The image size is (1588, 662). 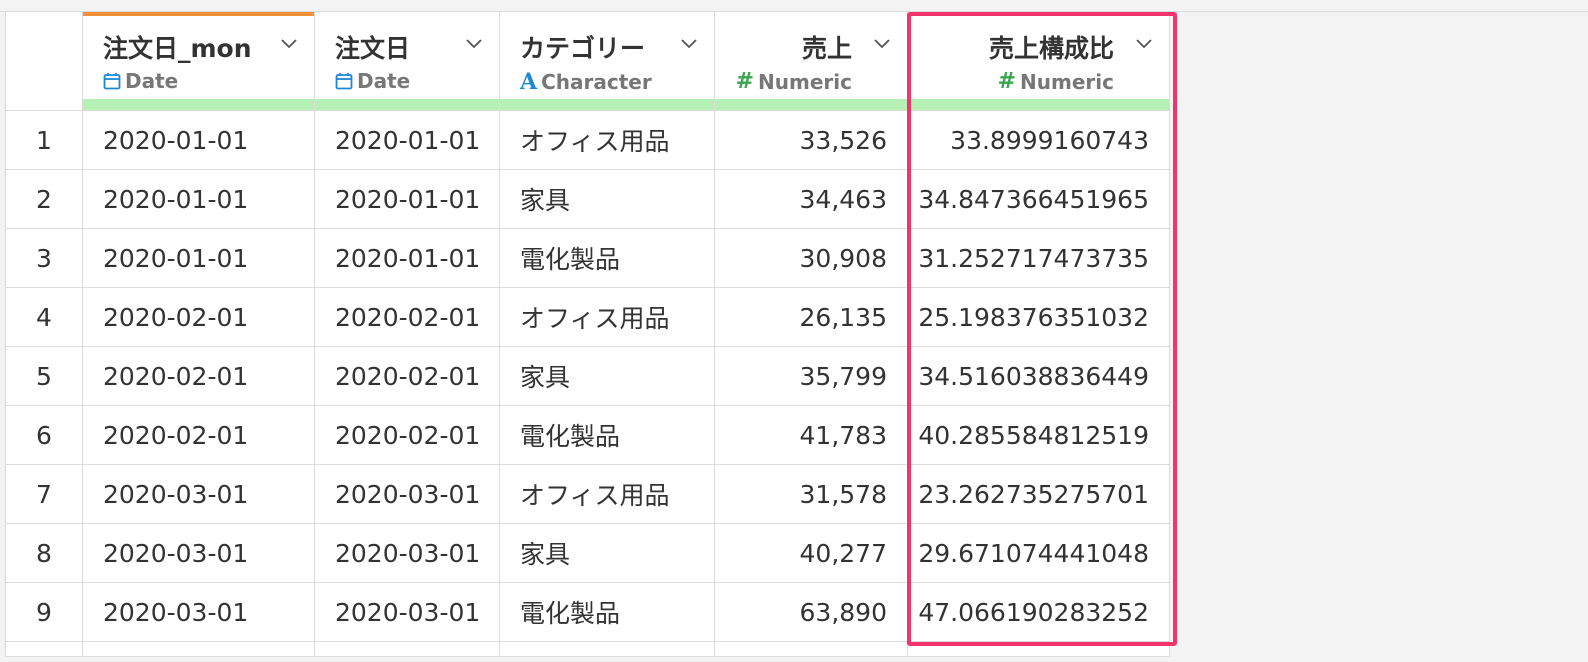 What do you see at coordinates (1038, 553) in the screenshot?
I see `cell: 29.671074441048` at bounding box center [1038, 553].